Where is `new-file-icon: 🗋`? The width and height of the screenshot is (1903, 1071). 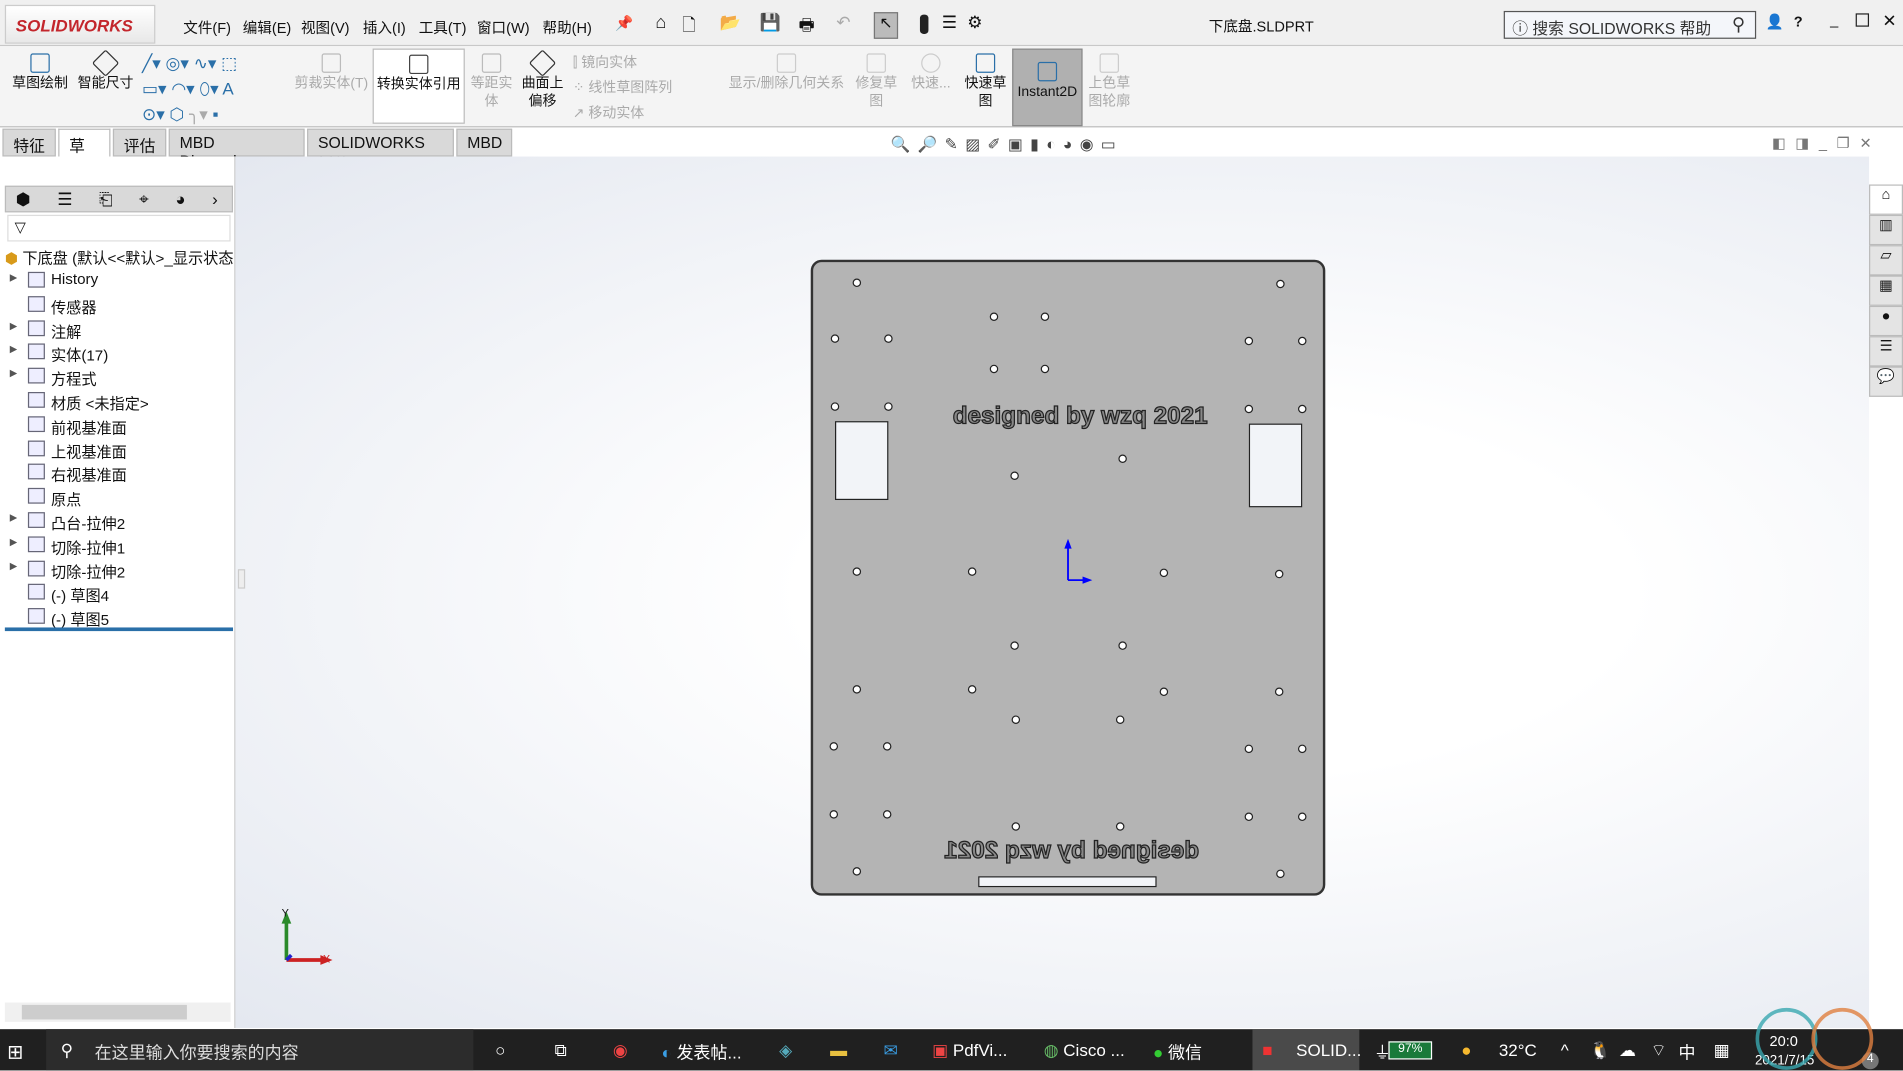 new-file-icon: 🗋 is located at coordinates (689, 26).